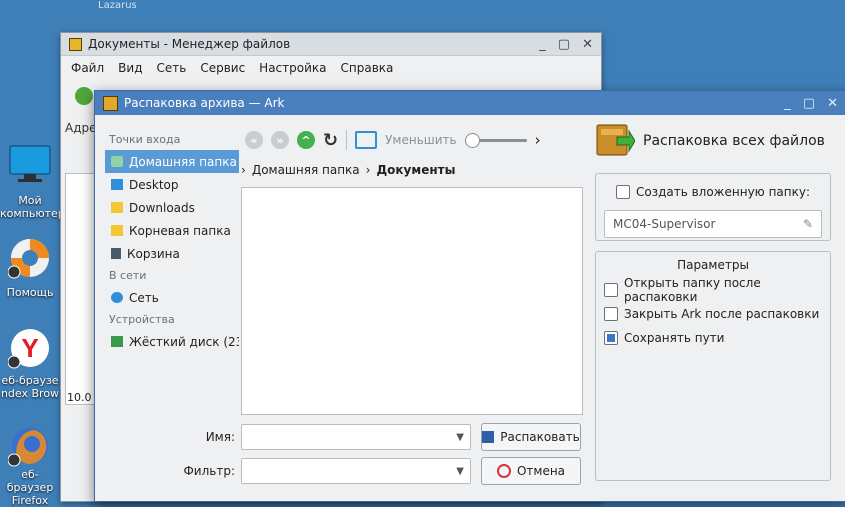 This screenshot has height=507, width=845. What do you see at coordinates (220, 437) in the screenshot?
I see `name-label: Имя:` at bounding box center [220, 437].